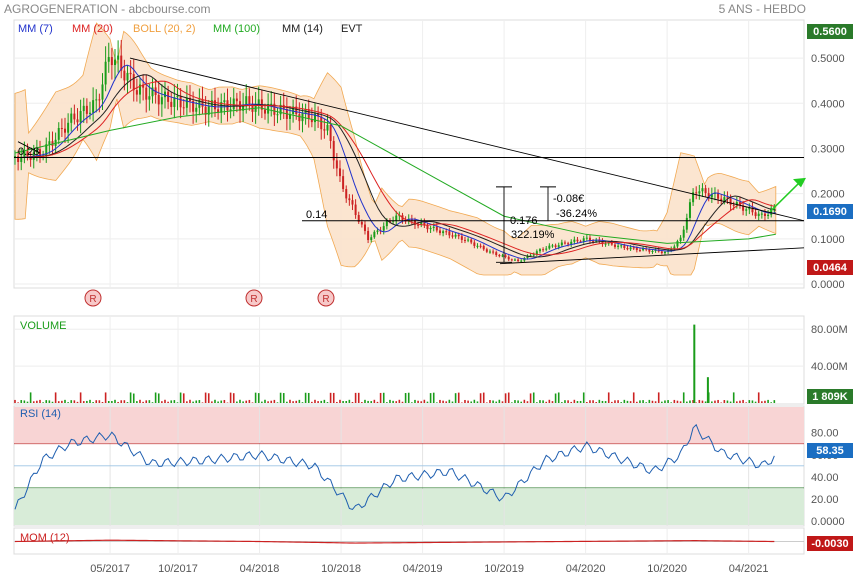 The width and height of the screenshot is (855, 580). Describe the element at coordinates (35, 29) in the screenshot. I see `legend-ma7: MM (7)` at that location.